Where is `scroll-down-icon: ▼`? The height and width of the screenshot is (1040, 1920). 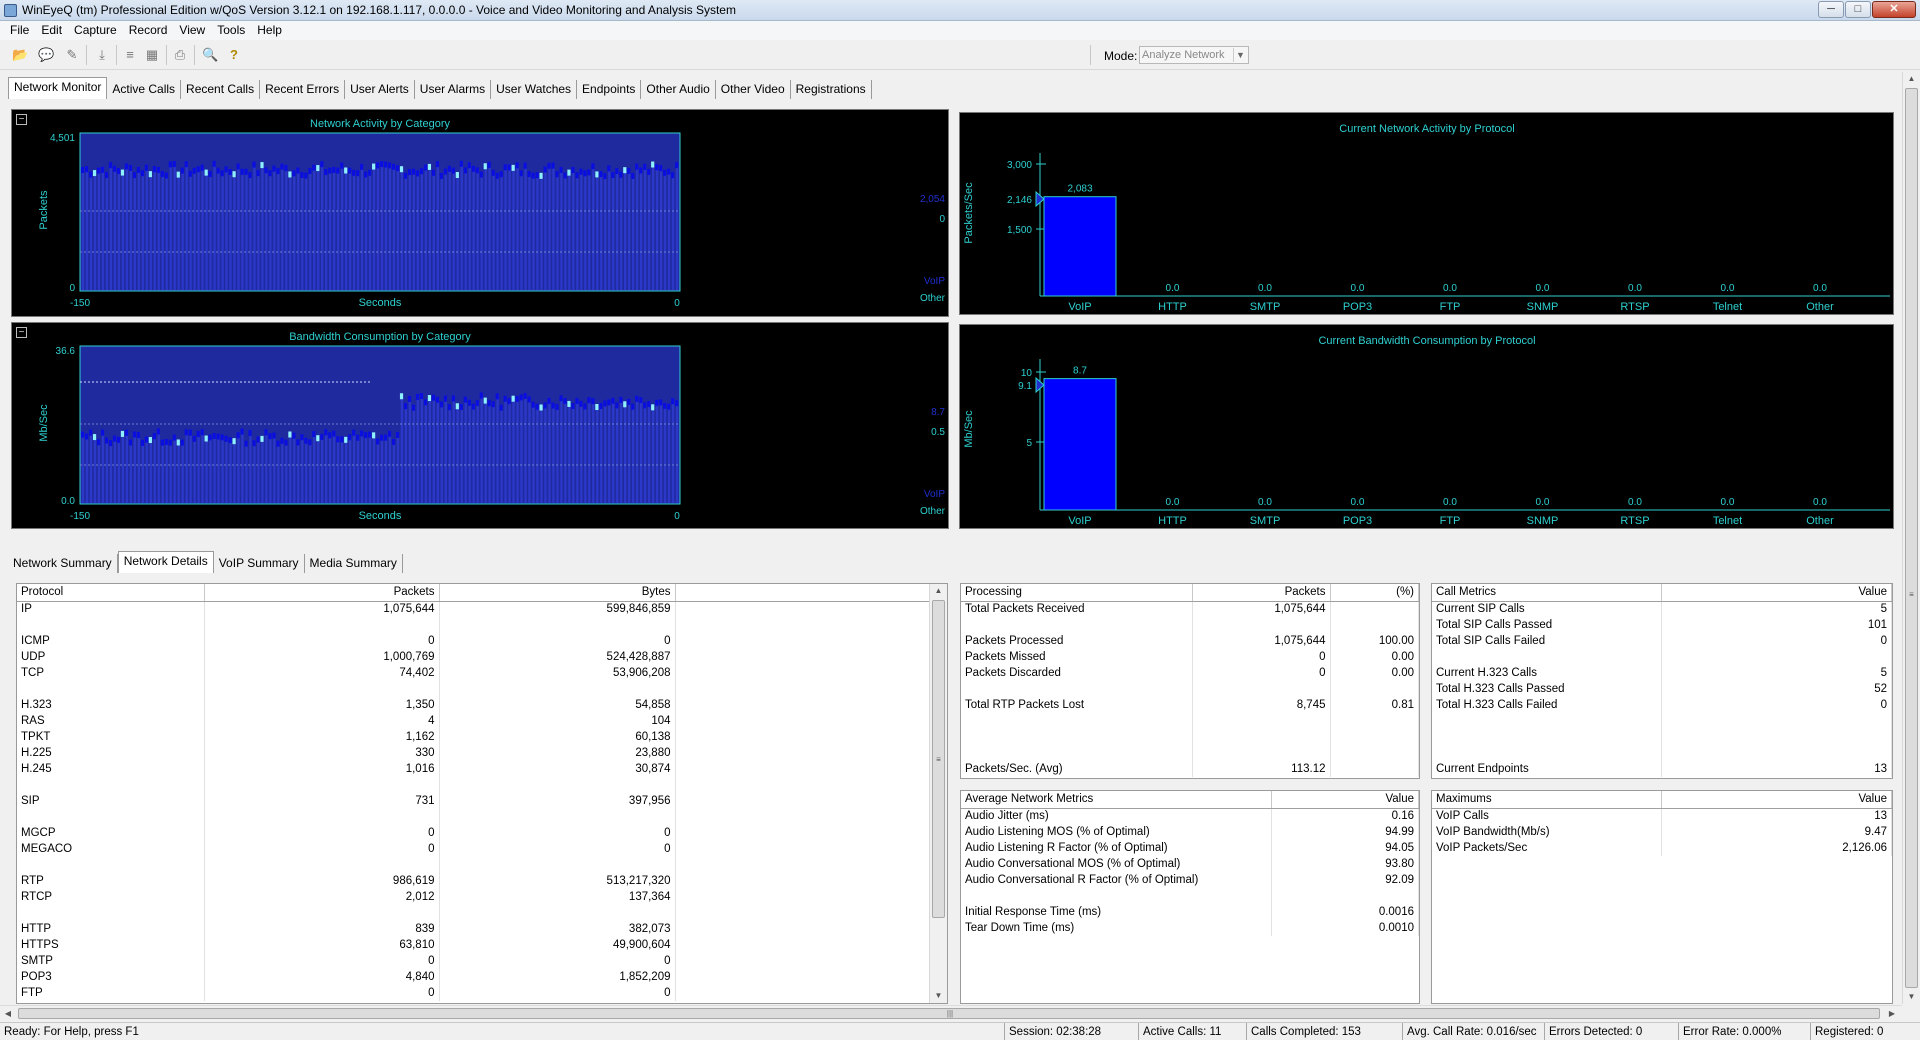
scroll-down-icon: ▼ is located at coordinates (1911, 997).